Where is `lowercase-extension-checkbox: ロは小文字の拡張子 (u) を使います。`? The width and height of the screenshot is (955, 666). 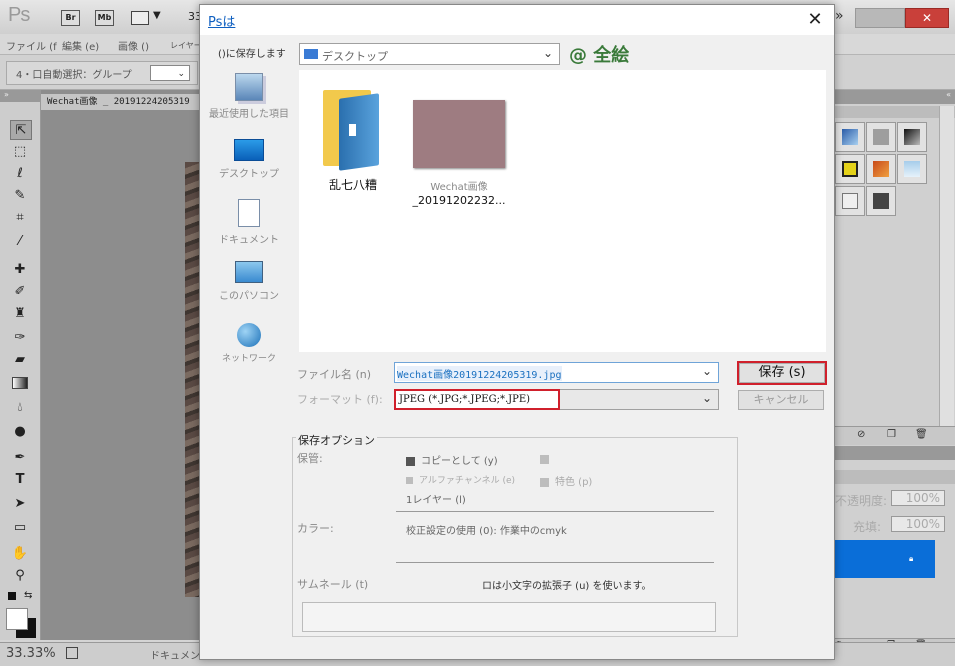 lowercase-extension-checkbox: ロは小文字の拡張子 (u) を使います。 is located at coordinates (567, 584).